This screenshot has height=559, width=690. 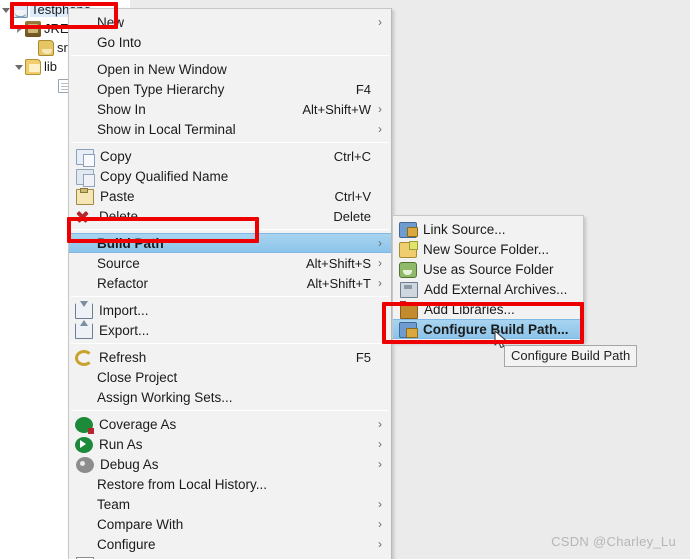 What do you see at coordinates (230, 243) in the screenshot?
I see `context-menu-item: Build Path ›` at bounding box center [230, 243].